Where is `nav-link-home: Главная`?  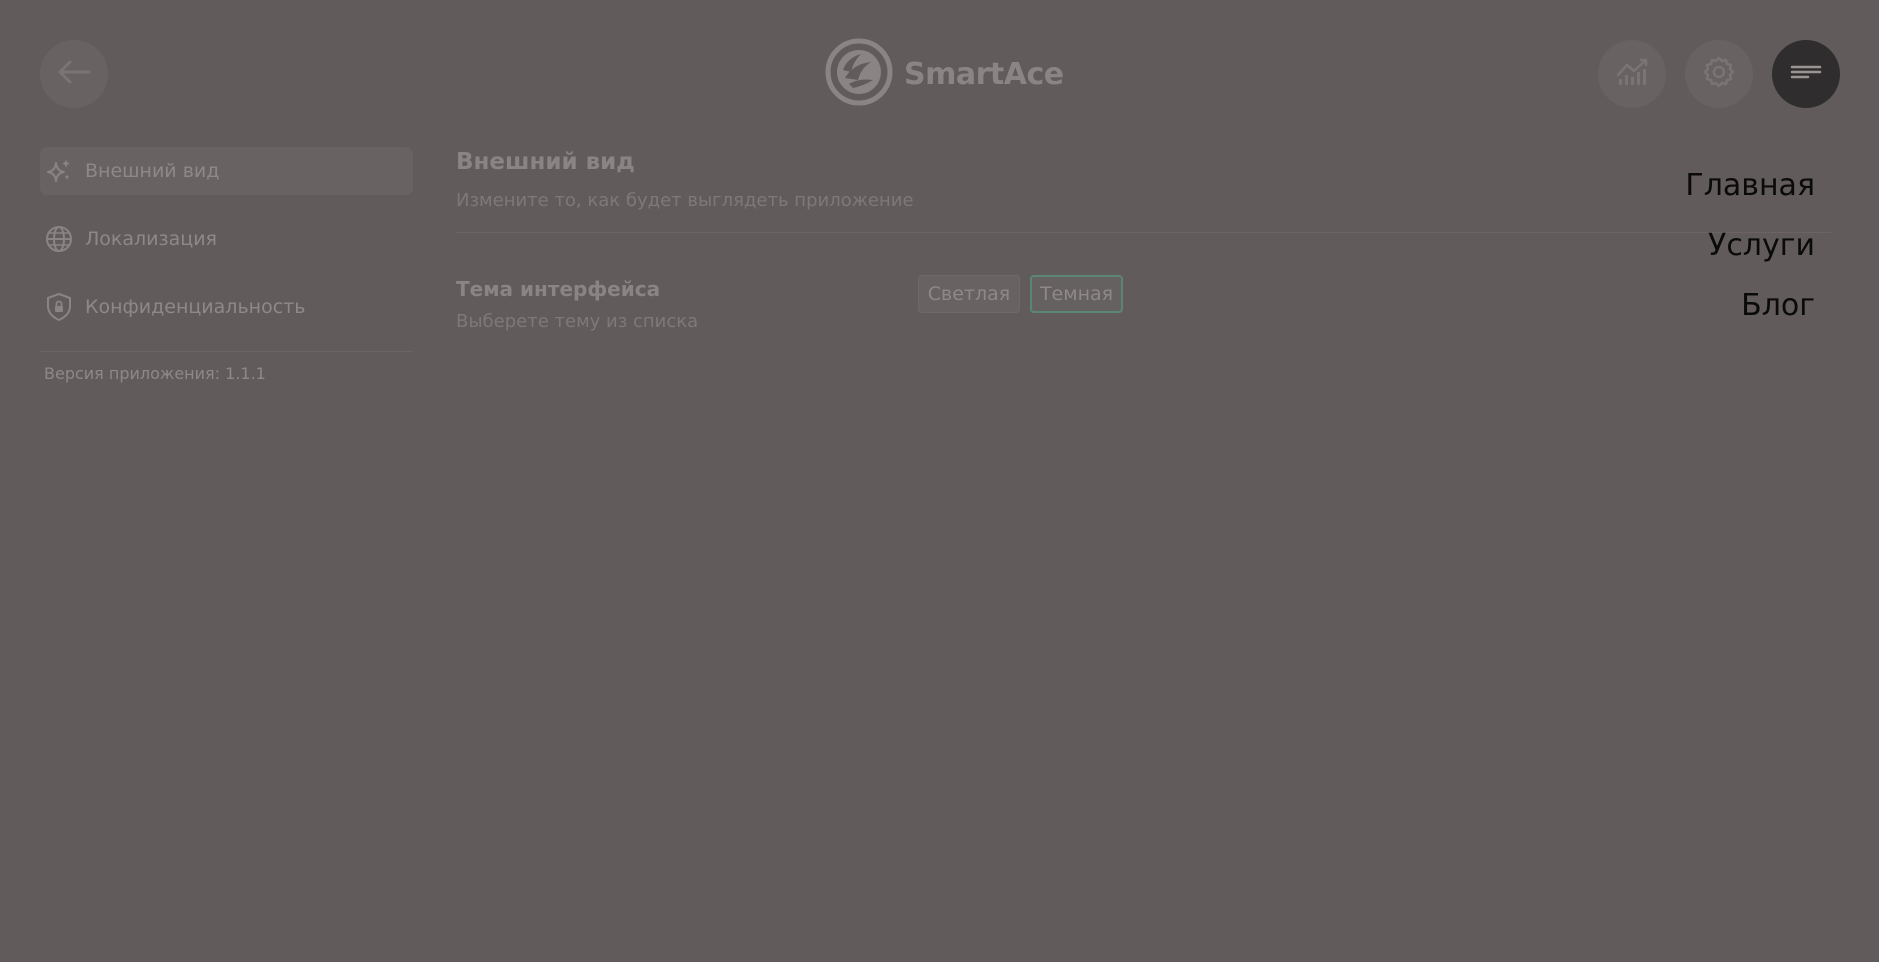 nav-link-home: Главная is located at coordinates (1750, 185).